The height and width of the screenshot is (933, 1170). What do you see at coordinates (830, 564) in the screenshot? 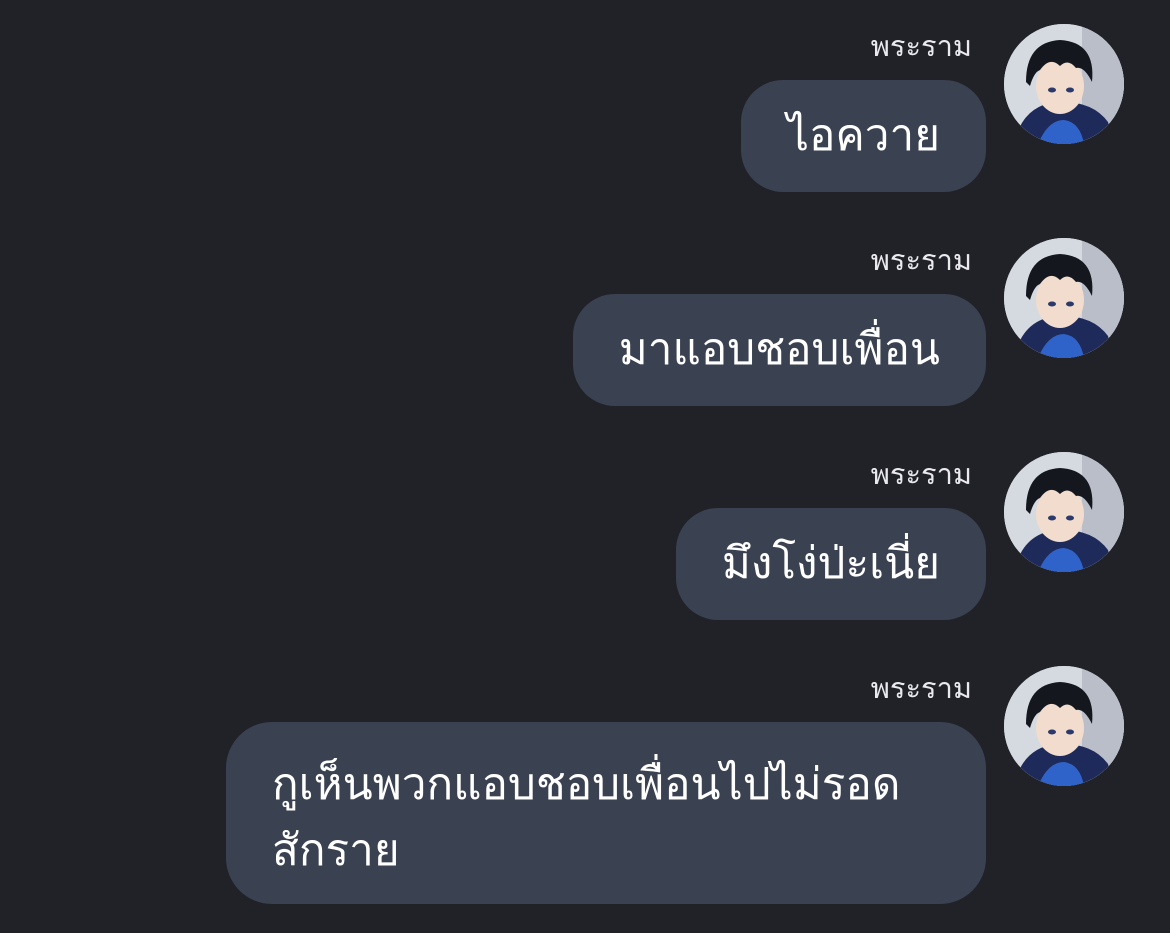
I see `message-bubble: มึงโง่ป่ะเนี่ย` at bounding box center [830, 564].